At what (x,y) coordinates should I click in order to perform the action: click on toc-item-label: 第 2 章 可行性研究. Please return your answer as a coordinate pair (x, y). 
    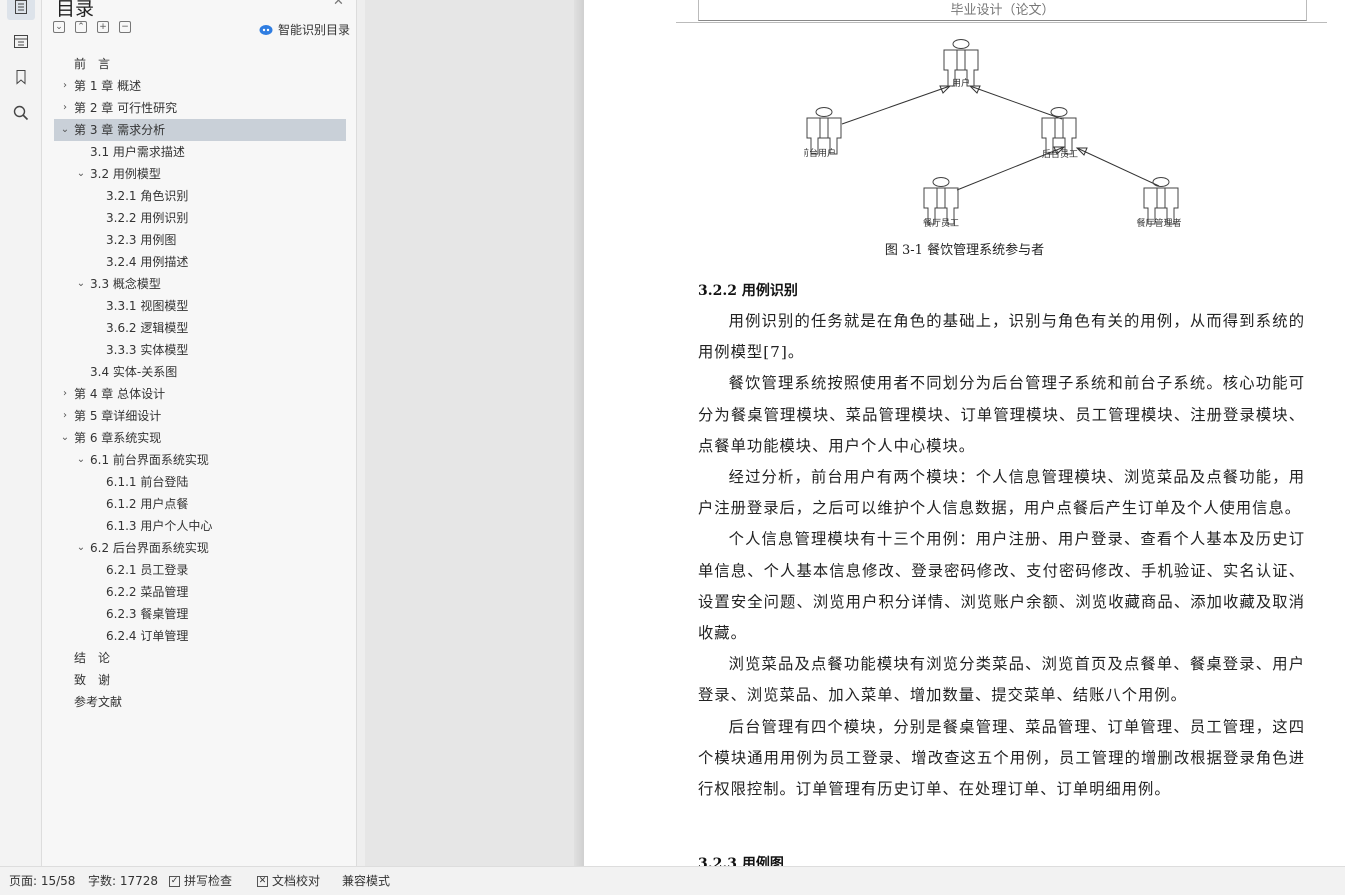
    Looking at the image, I should click on (126, 108).